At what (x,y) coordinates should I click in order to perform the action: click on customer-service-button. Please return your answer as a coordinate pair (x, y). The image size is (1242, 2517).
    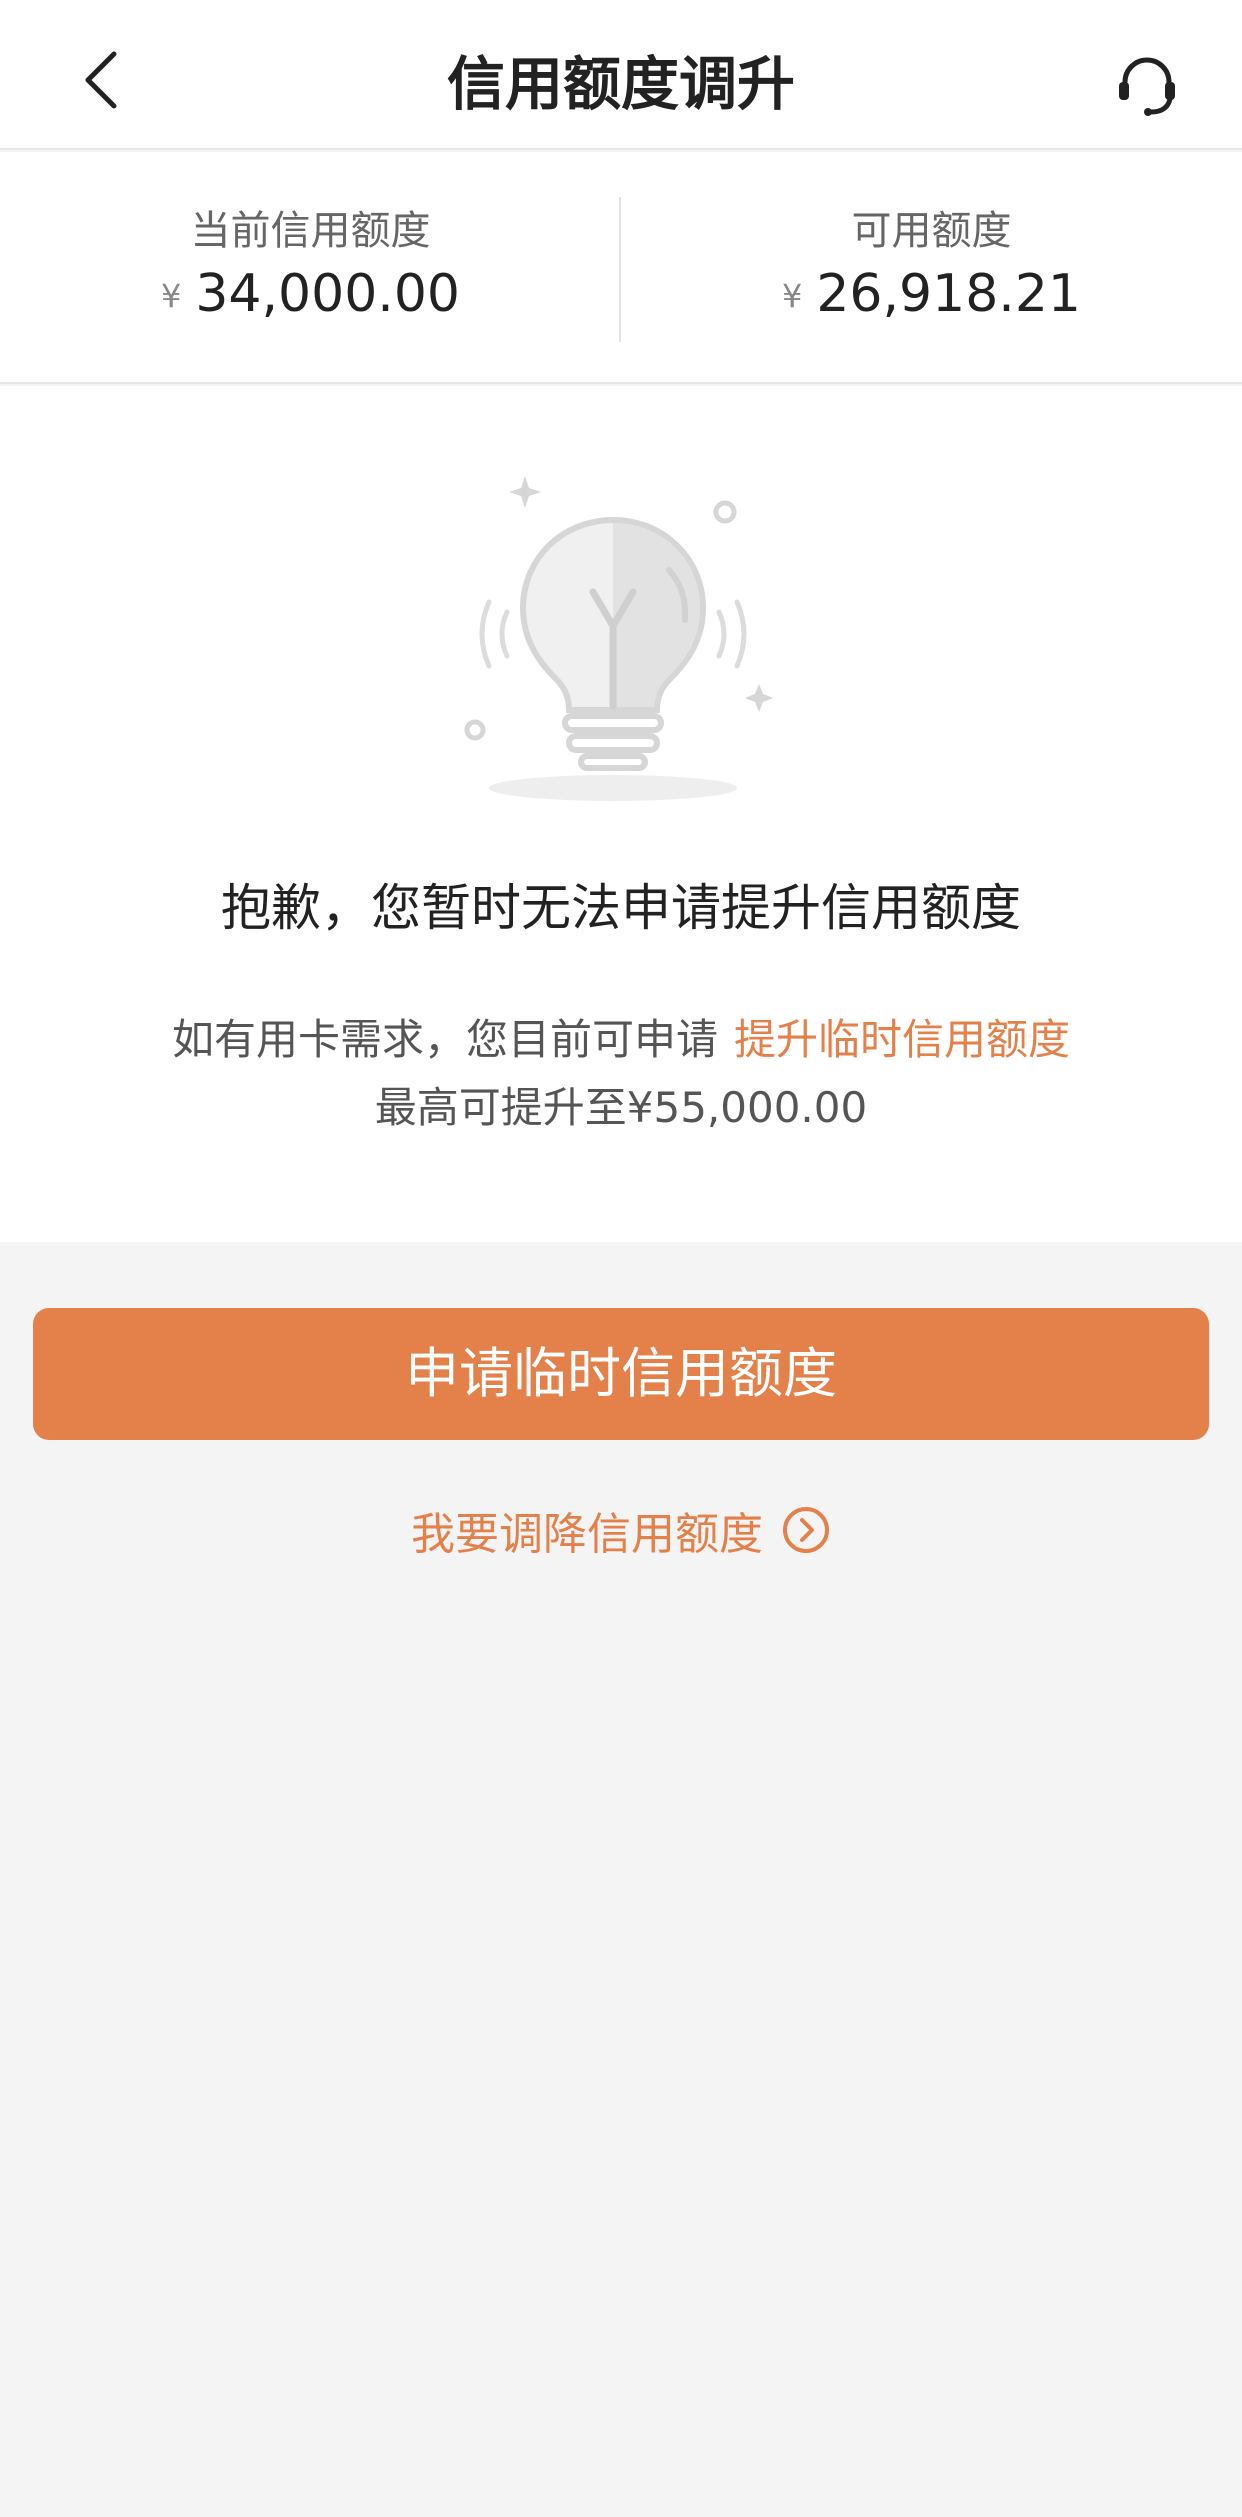
    Looking at the image, I should click on (1147, 85).